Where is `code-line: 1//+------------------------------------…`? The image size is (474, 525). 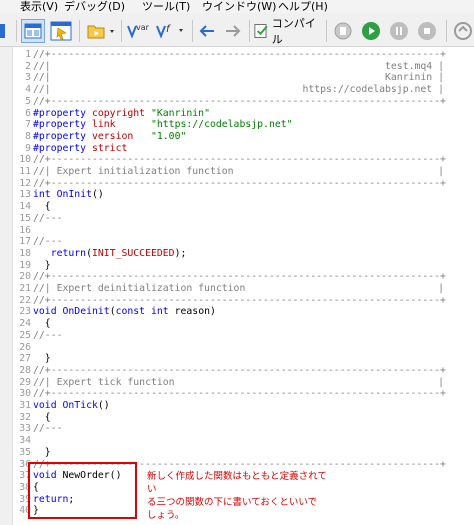 code-line: 1//+------------------------------------… is located at coordinates (237, 55).